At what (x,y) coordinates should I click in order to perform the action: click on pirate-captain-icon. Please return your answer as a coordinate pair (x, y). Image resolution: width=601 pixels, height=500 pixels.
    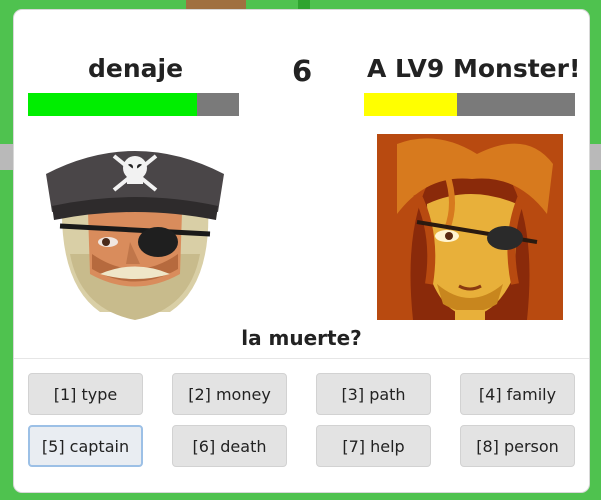
    Looking at the image, I should click on (135, 235).